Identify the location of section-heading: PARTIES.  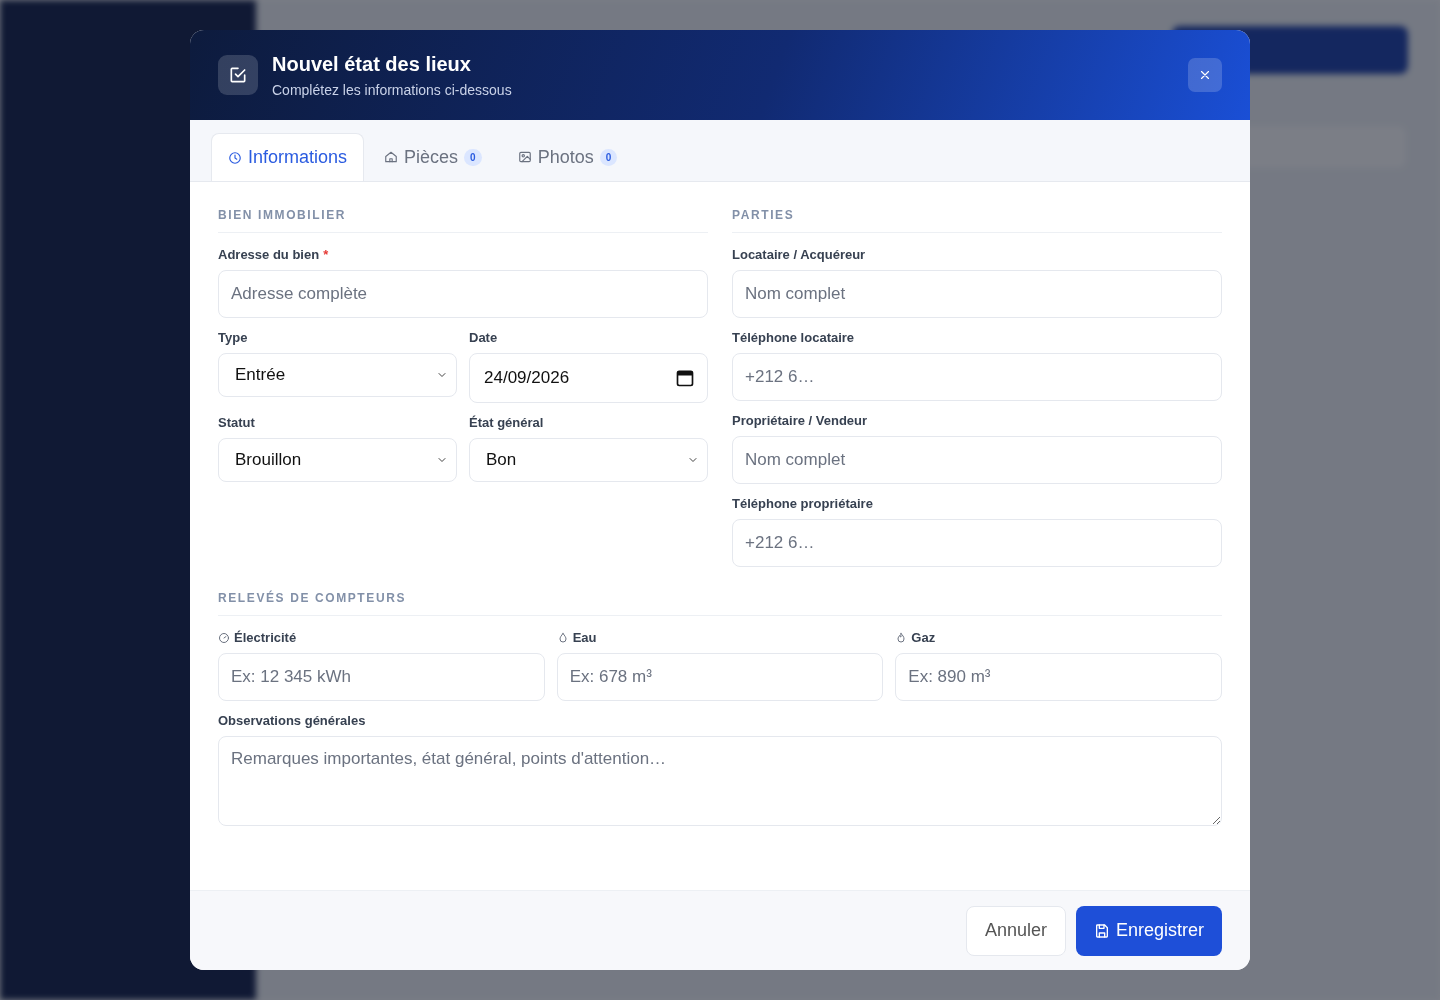
(977, 214).